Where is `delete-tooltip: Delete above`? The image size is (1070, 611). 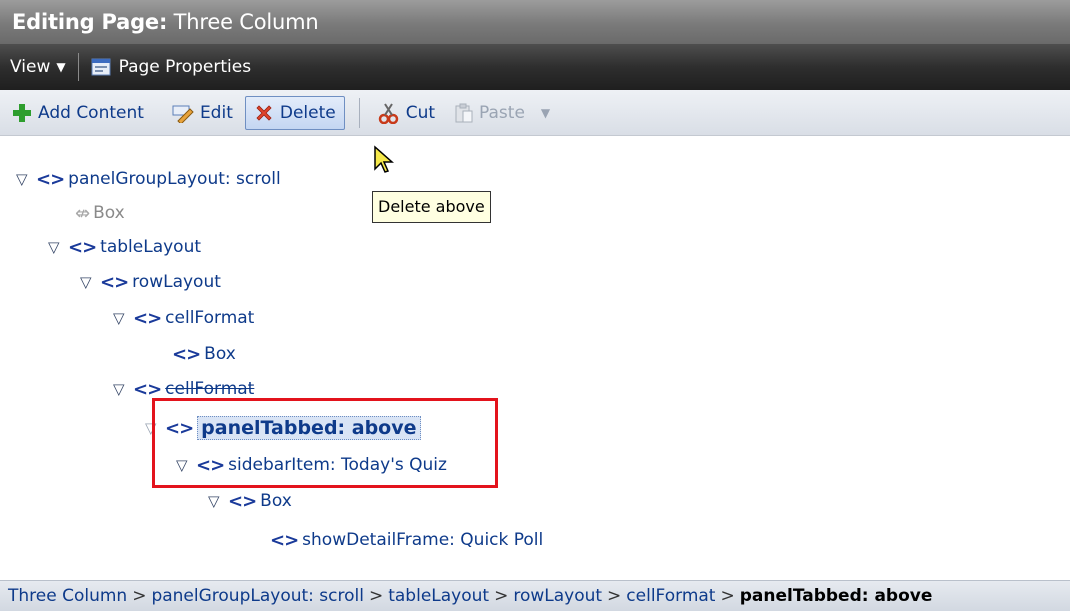
delete-tooltip: Delete above is located at coordinates (431, 207).